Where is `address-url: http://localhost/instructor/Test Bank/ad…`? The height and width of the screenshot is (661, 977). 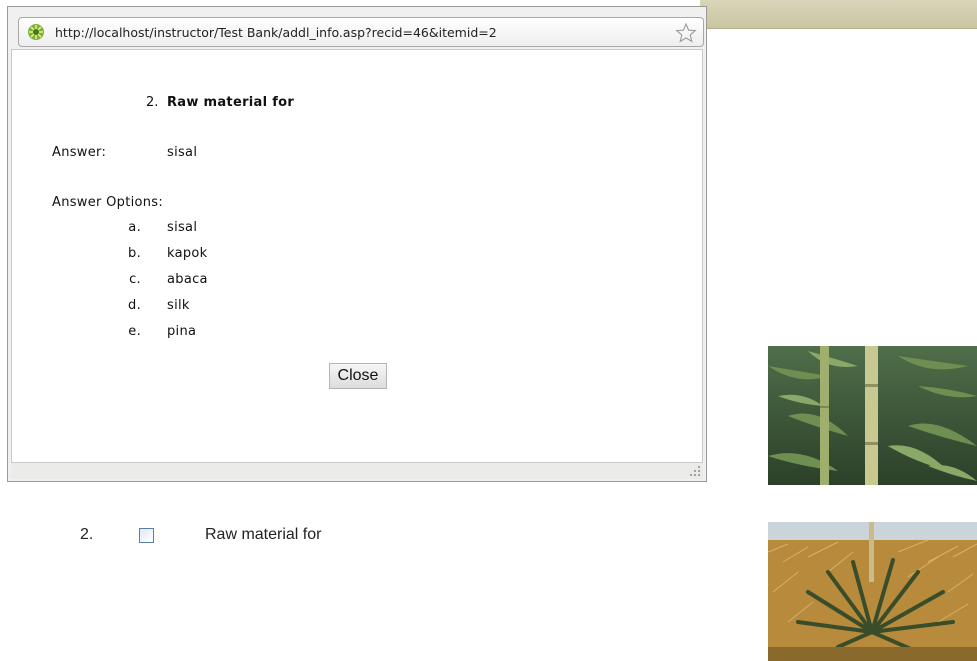
address-url: http://localhost/instructor/Test Bank/ad… is located at coordinates (276, 32).